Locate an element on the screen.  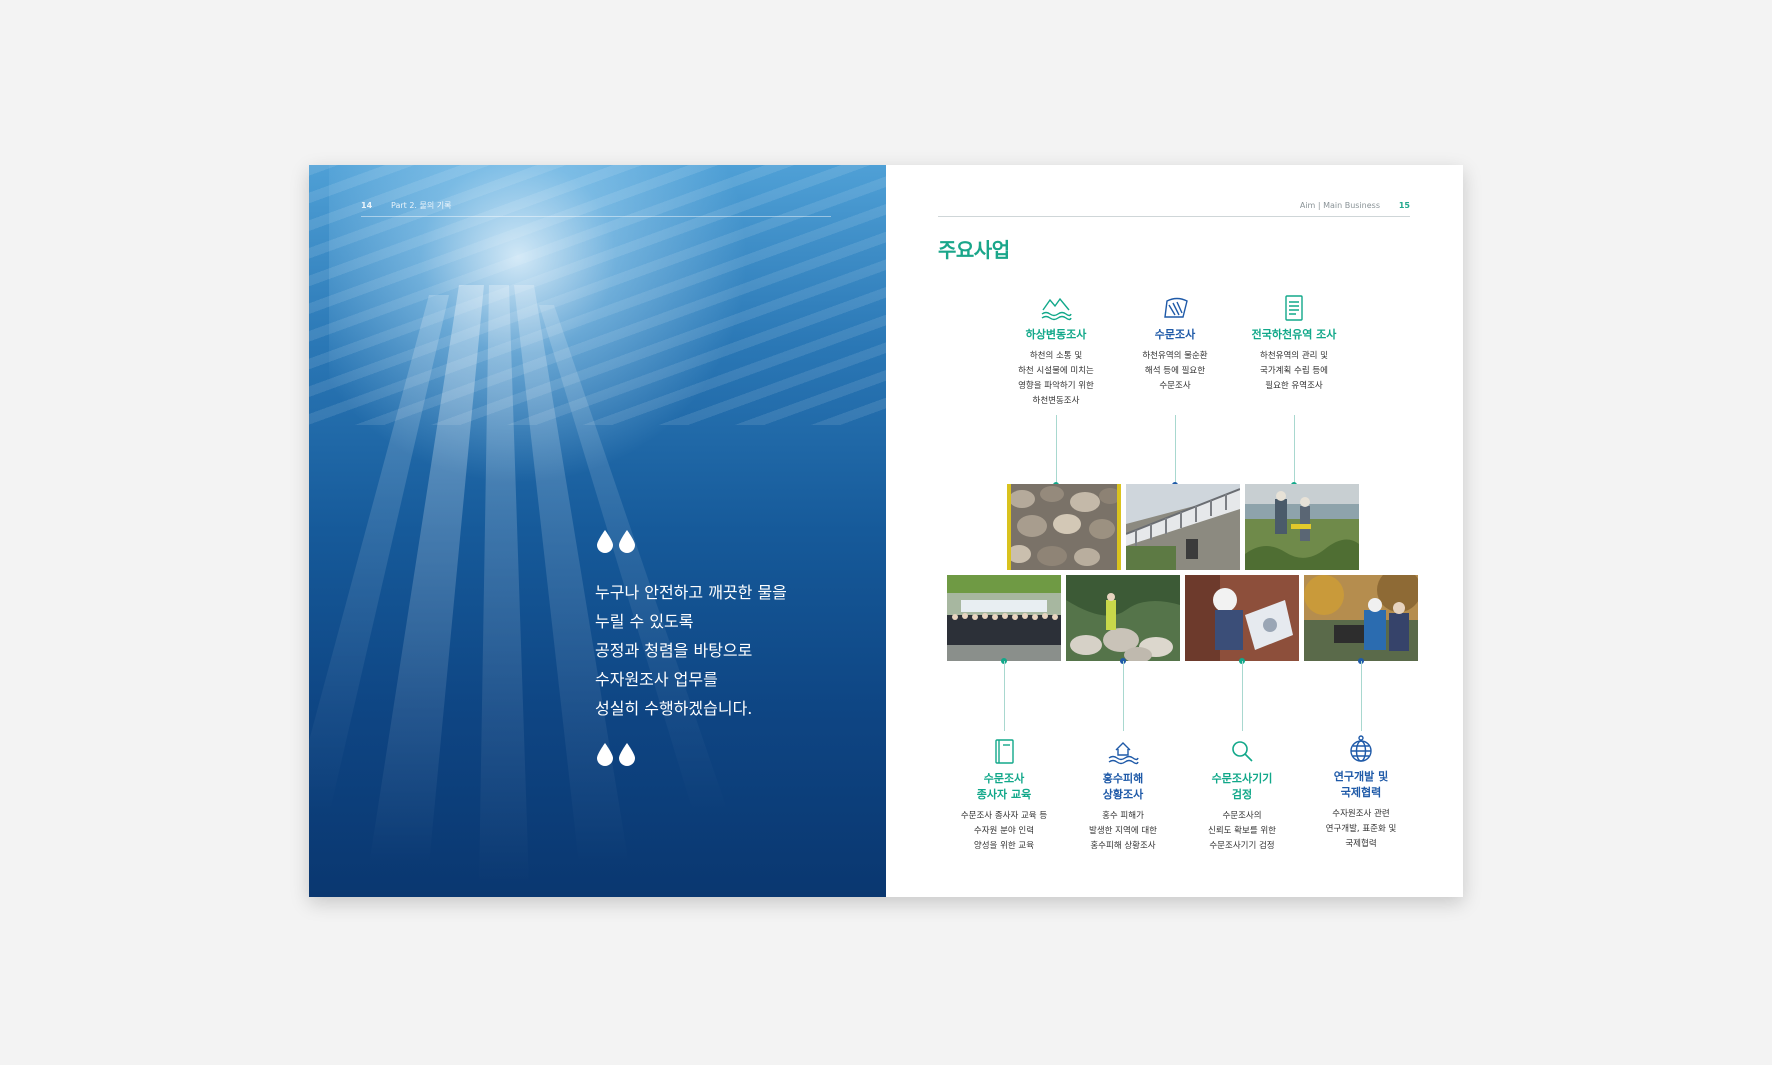
item-name: 홍수피해 상황조사 is located at coordinates (1123, 787).